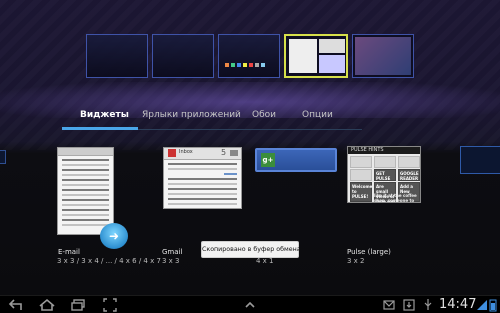 The image size is (500, 313). What do you see at coordinates (250, 100) in the screenshot?
I see `screen-glow` at bounding box center [250, 100].